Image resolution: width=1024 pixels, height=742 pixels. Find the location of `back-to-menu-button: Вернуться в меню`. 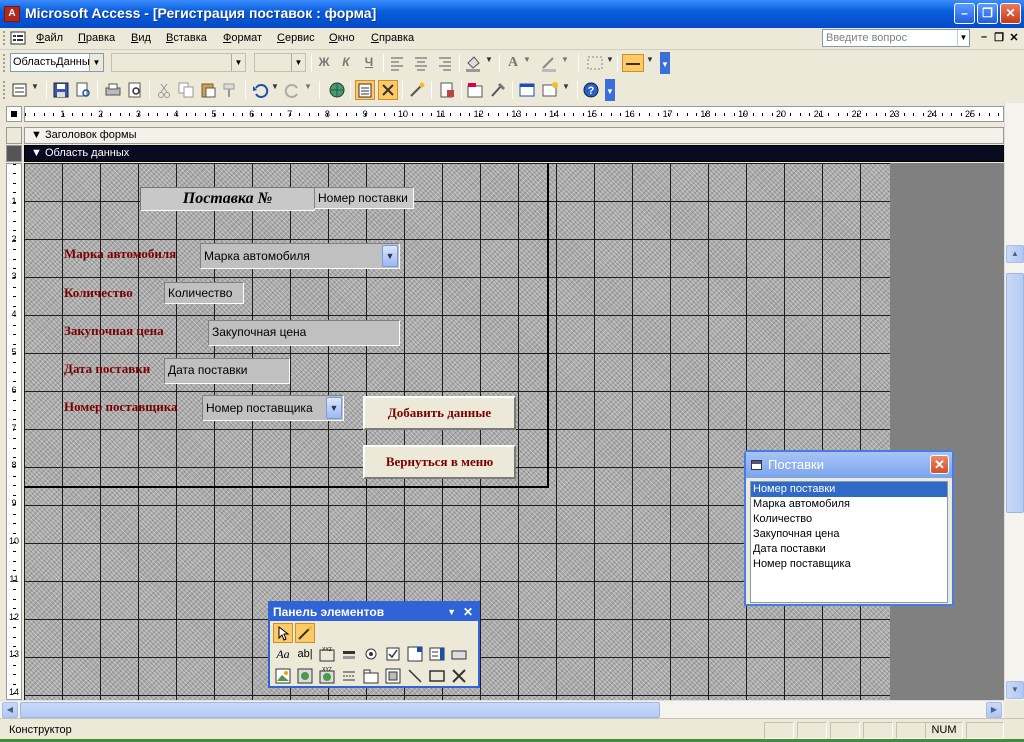

back-to-menu-button: Вернуться в меню is located at coordinates (439, 462).